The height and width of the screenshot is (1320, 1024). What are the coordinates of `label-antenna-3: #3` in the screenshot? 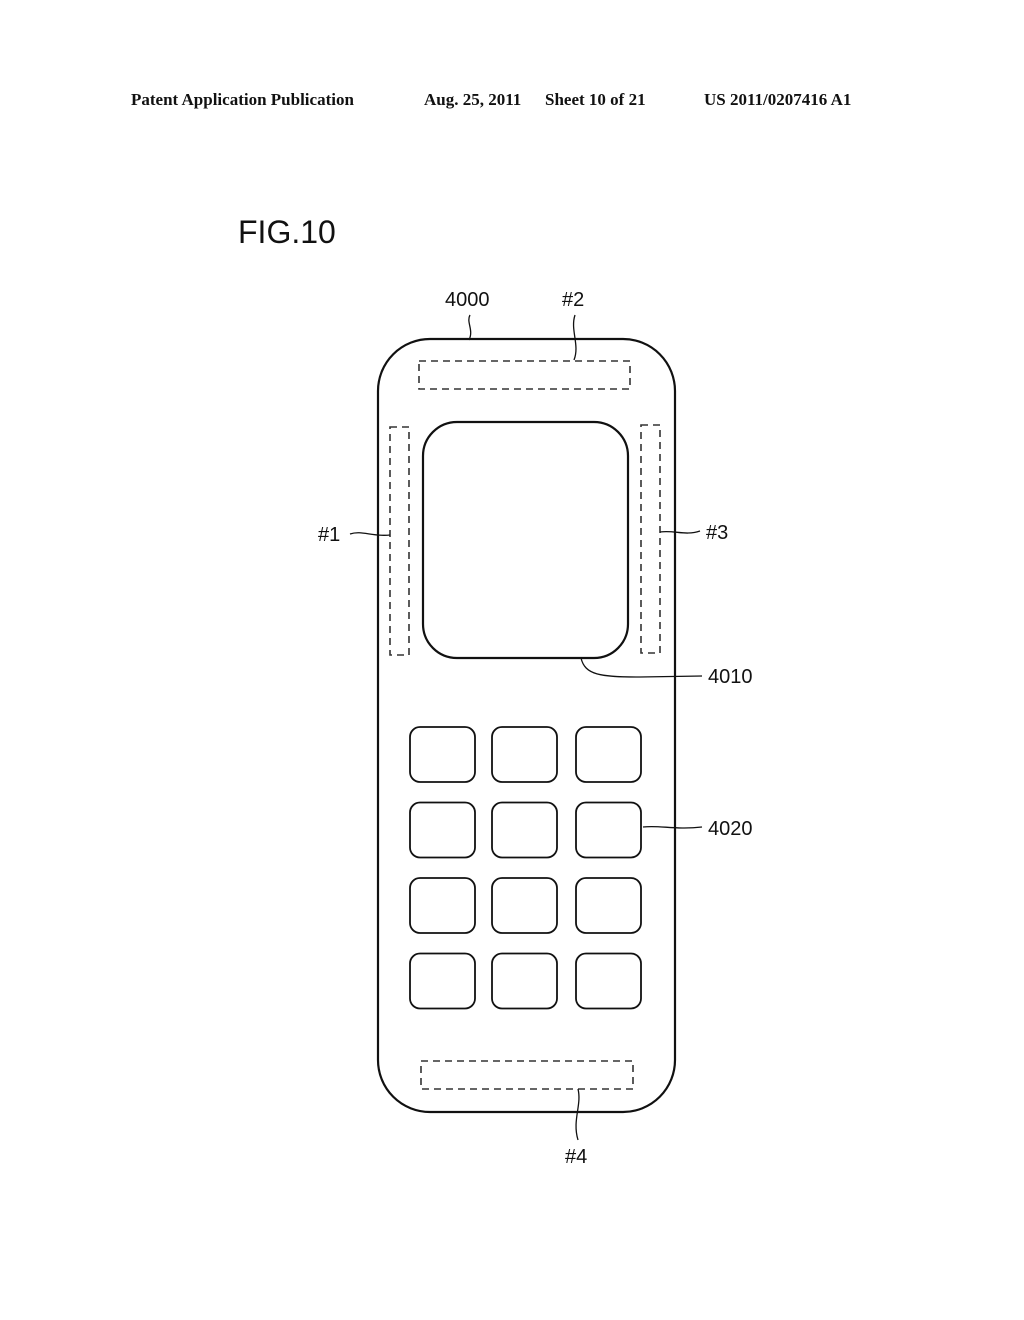 It's located at (717, 533).